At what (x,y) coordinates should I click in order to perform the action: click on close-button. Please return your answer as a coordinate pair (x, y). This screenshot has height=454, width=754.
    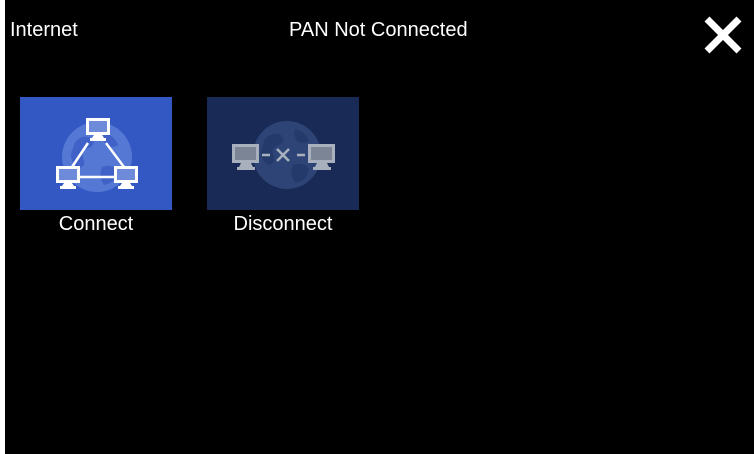
    Looking at the image, I should click on (723, 35).